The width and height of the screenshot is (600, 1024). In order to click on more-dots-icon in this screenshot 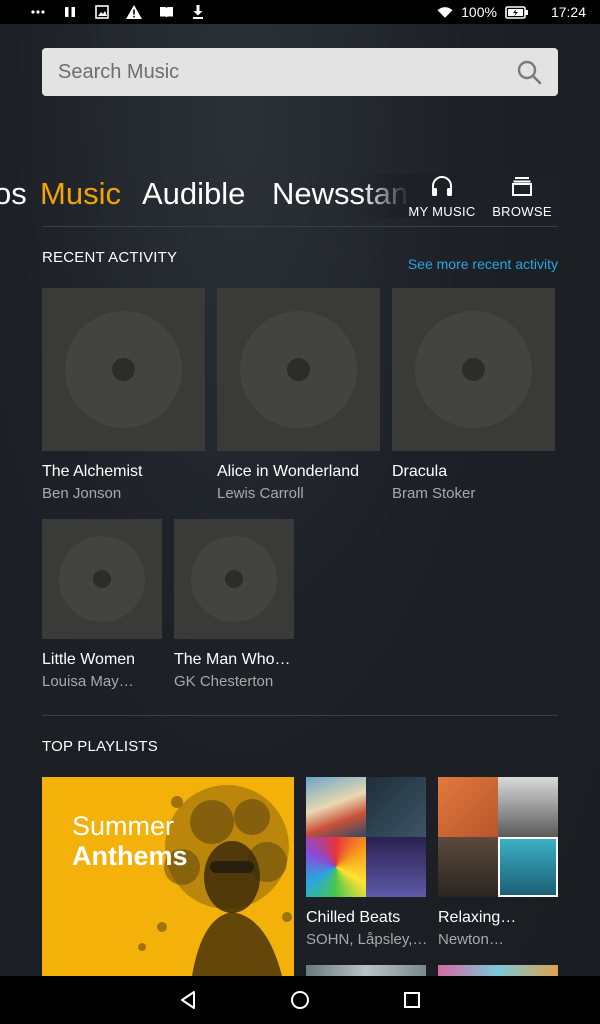, I will do `click(38, 12)`.